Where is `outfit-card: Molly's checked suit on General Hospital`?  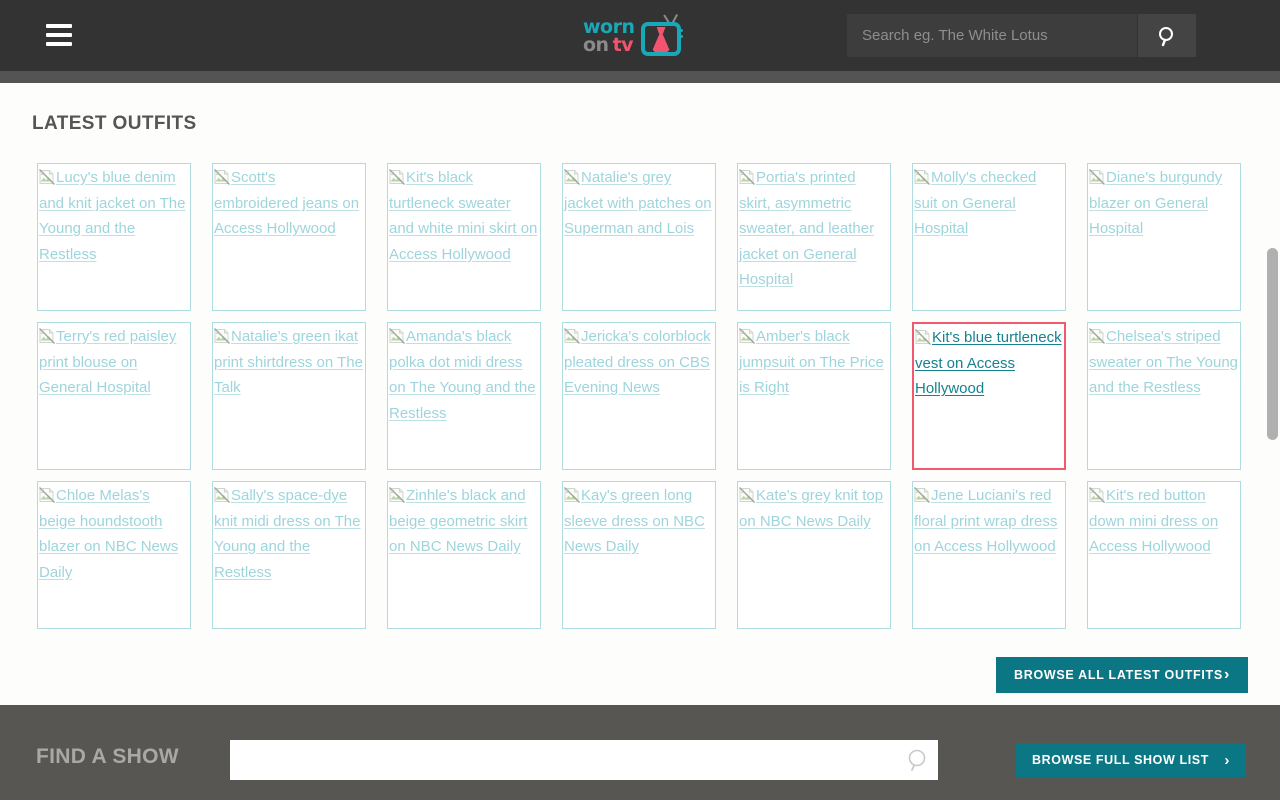 outfit-card: Molly's checked suit on General Hospital is located at coordinates (989, 237).